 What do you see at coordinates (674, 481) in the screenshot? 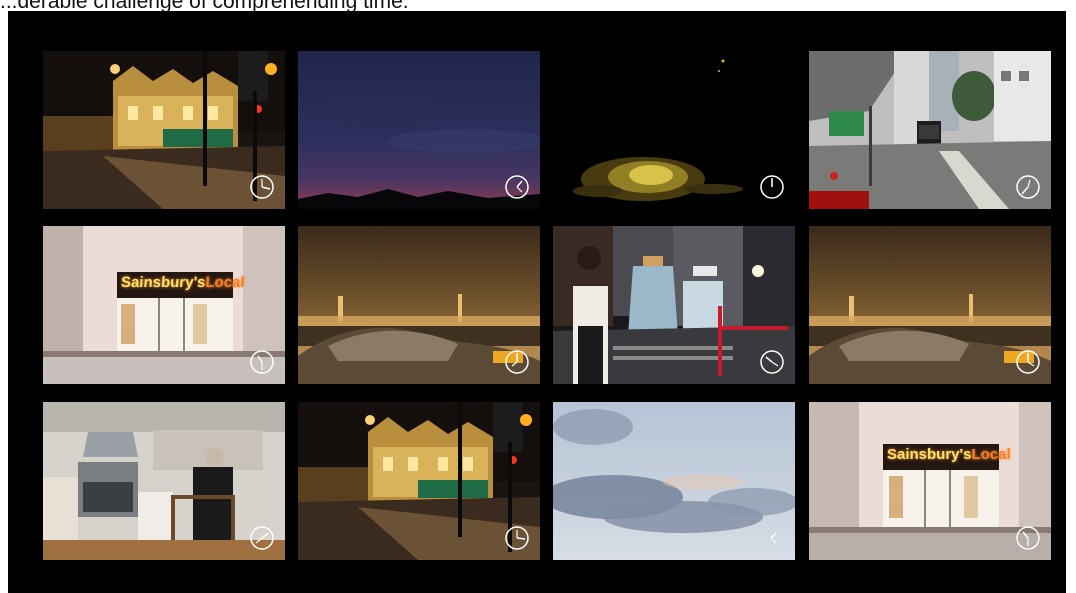
I see `tile-cloudy-sky` at bounding box center [674, 481].